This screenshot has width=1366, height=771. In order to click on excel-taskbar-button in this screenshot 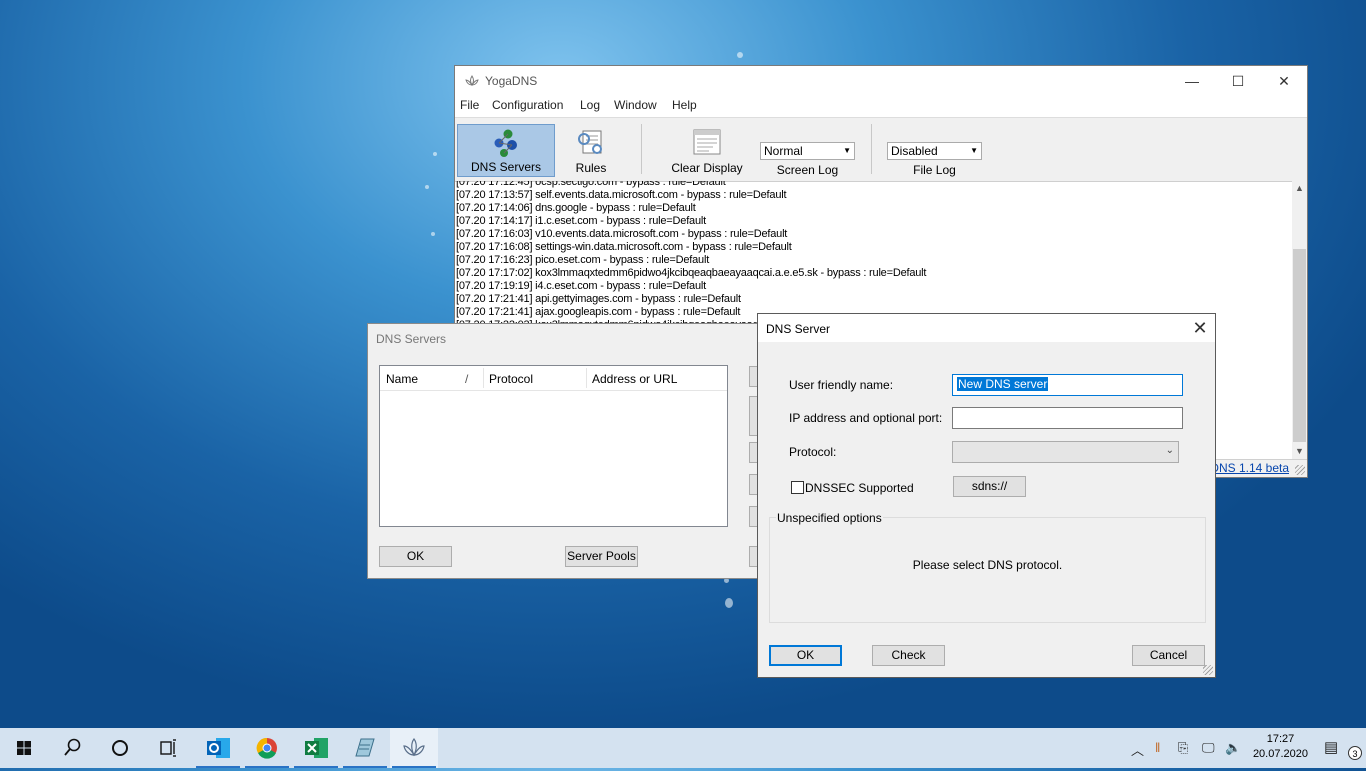, I will do `click(316, 748)`.